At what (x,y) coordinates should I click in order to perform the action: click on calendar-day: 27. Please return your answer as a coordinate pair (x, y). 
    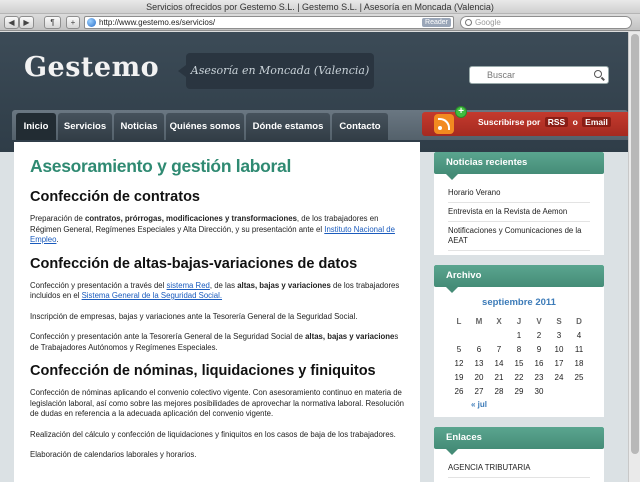
    Looking at the image, I should click on (479, 391).